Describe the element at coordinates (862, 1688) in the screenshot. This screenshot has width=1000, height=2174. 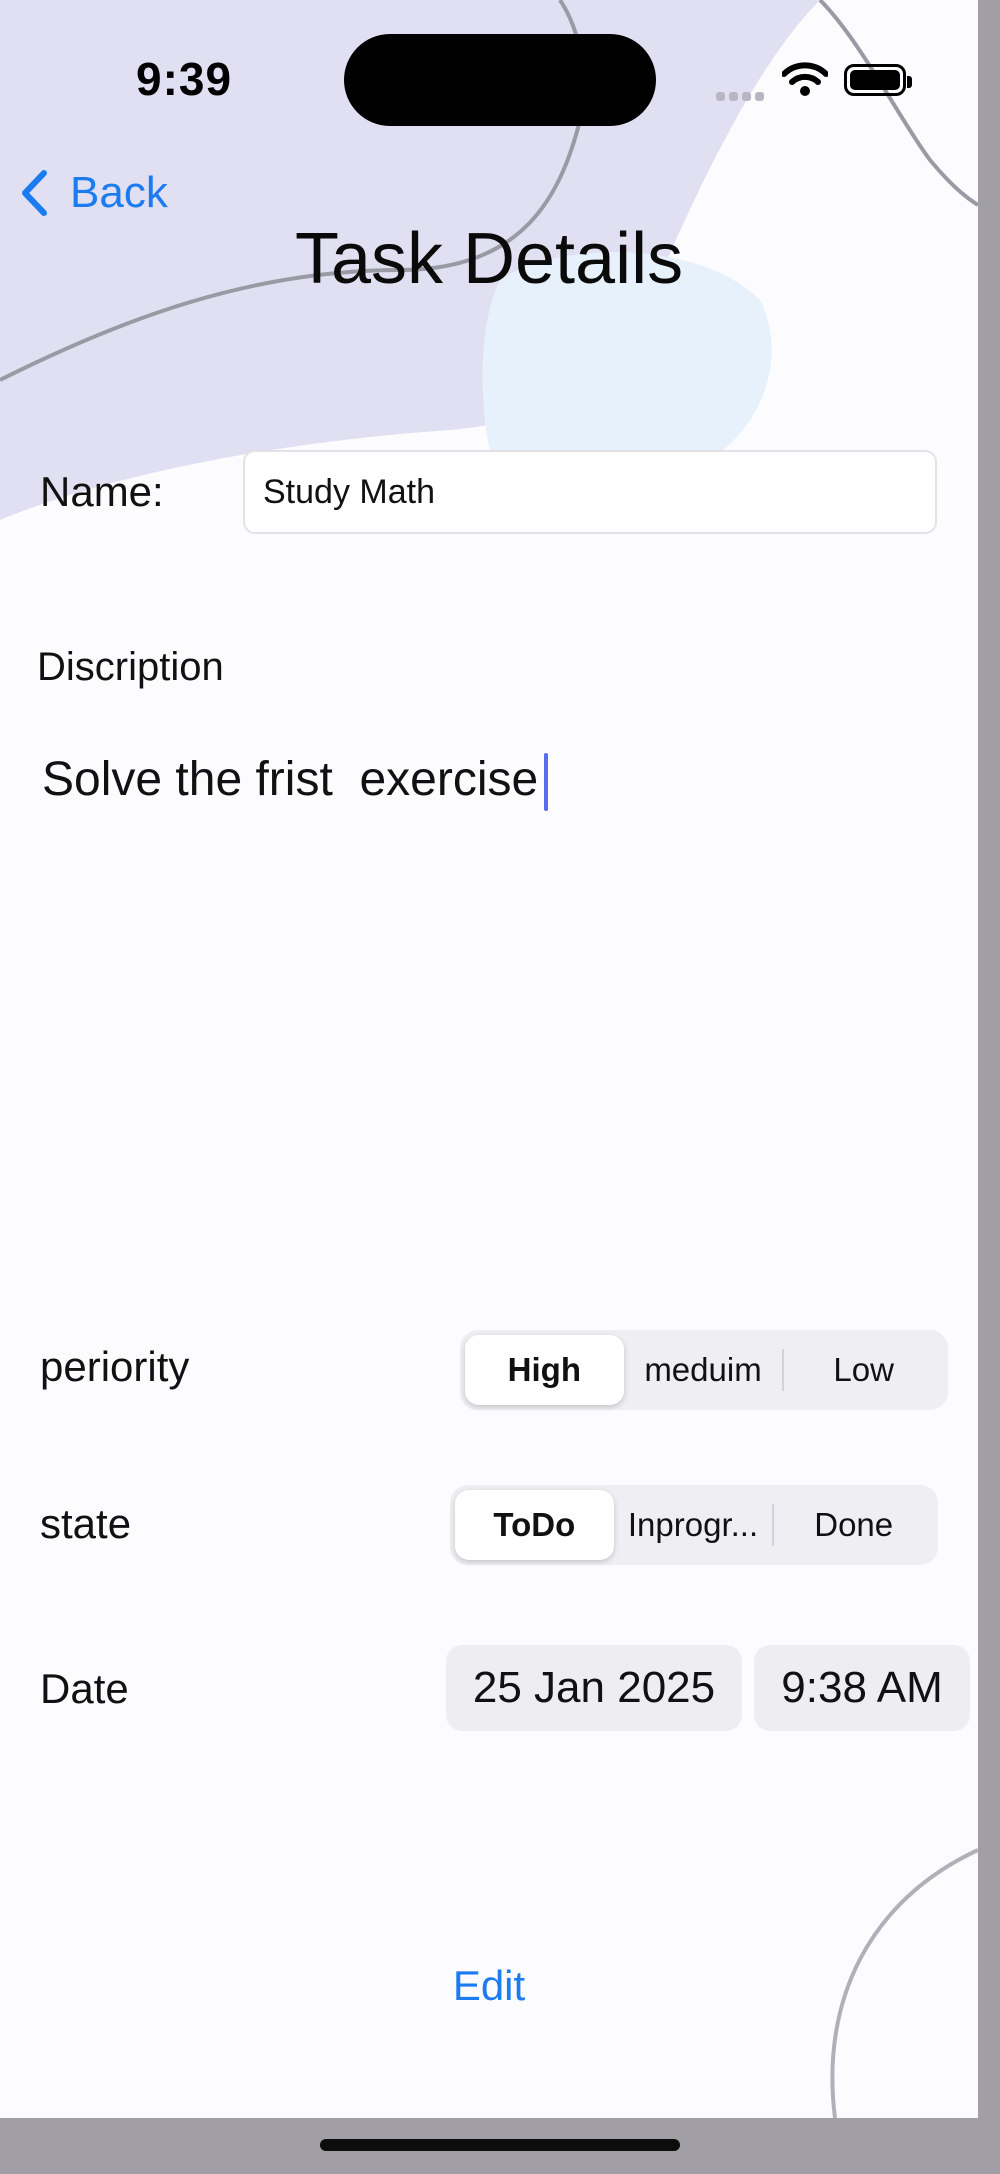
I see `time-picker-button: 9:38 AM` at that location.